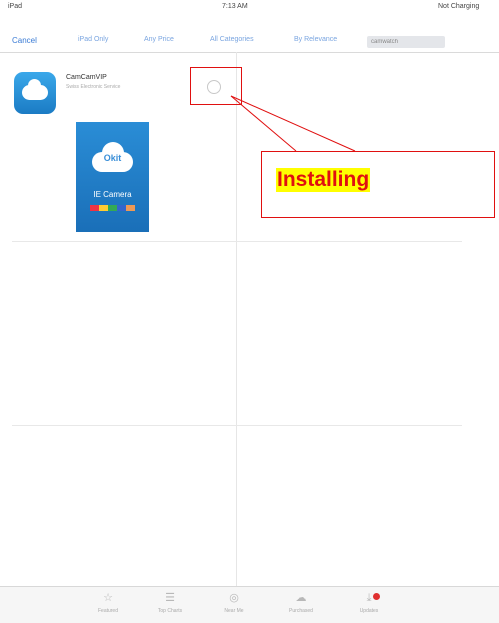  I want to click on tab-purchased: ☁ Purchased, so click(301, 603).